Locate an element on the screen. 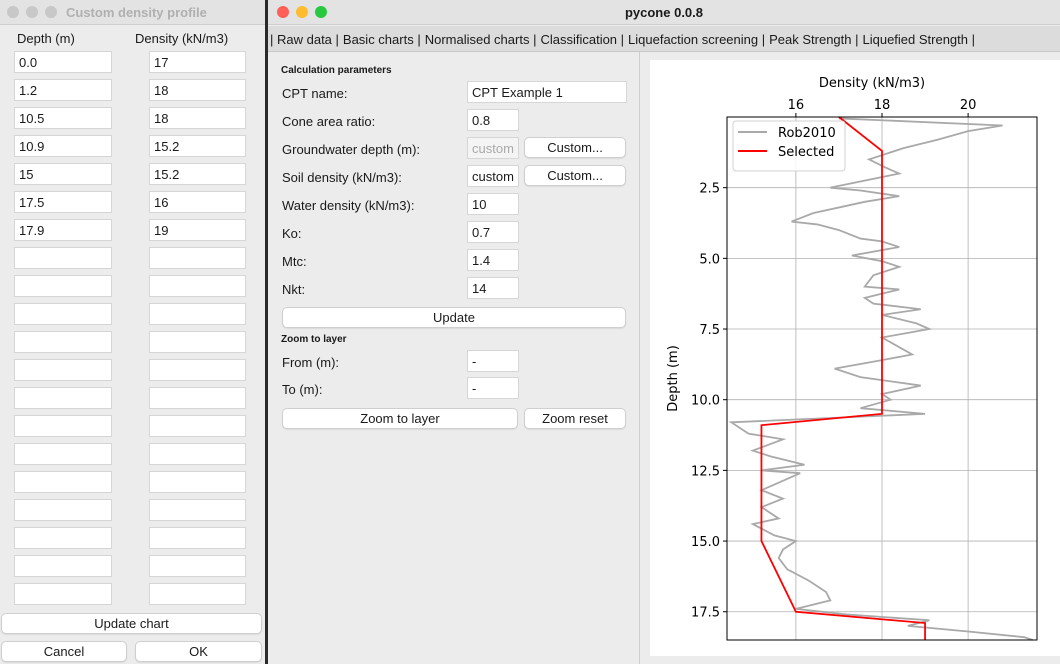  depth-input: 1.2 is located at coordinates (63, 90).